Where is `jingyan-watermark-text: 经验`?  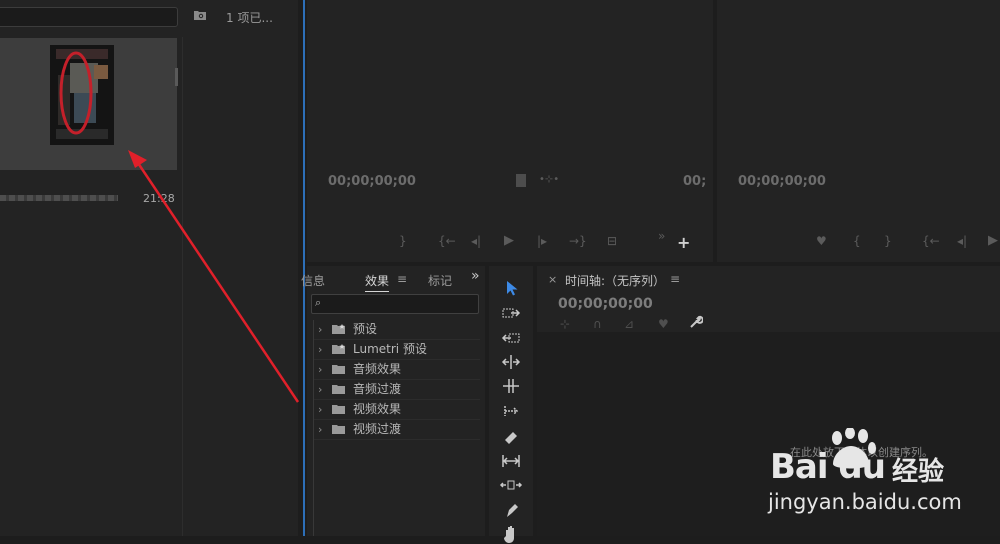 jingyan-watermark-text: 经验 is located at coordinates (918, 469).